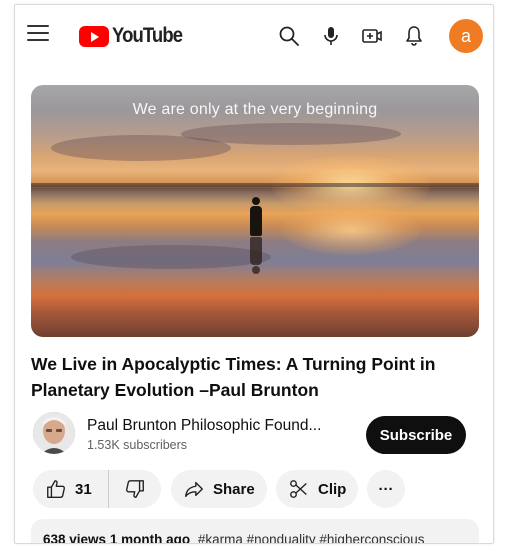 The width and height of the screenshot is (505, 549). I want to click on channel-avatar, so click(54, 433).